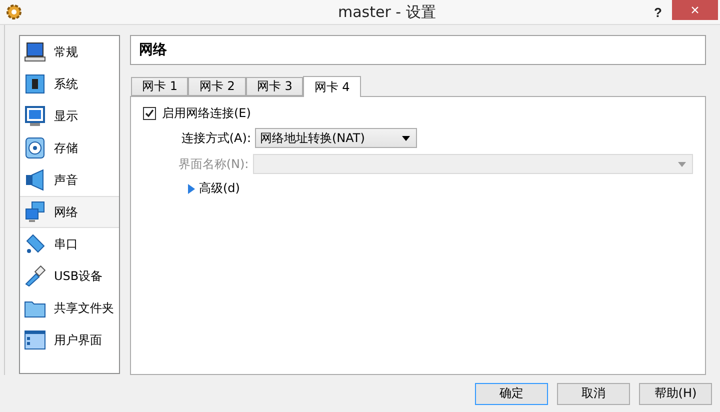 This screenshot has height=412, width=720. Describe the element at coordinates (35, 276) in the screenshot. I see `usb-plug-icon` at that location.